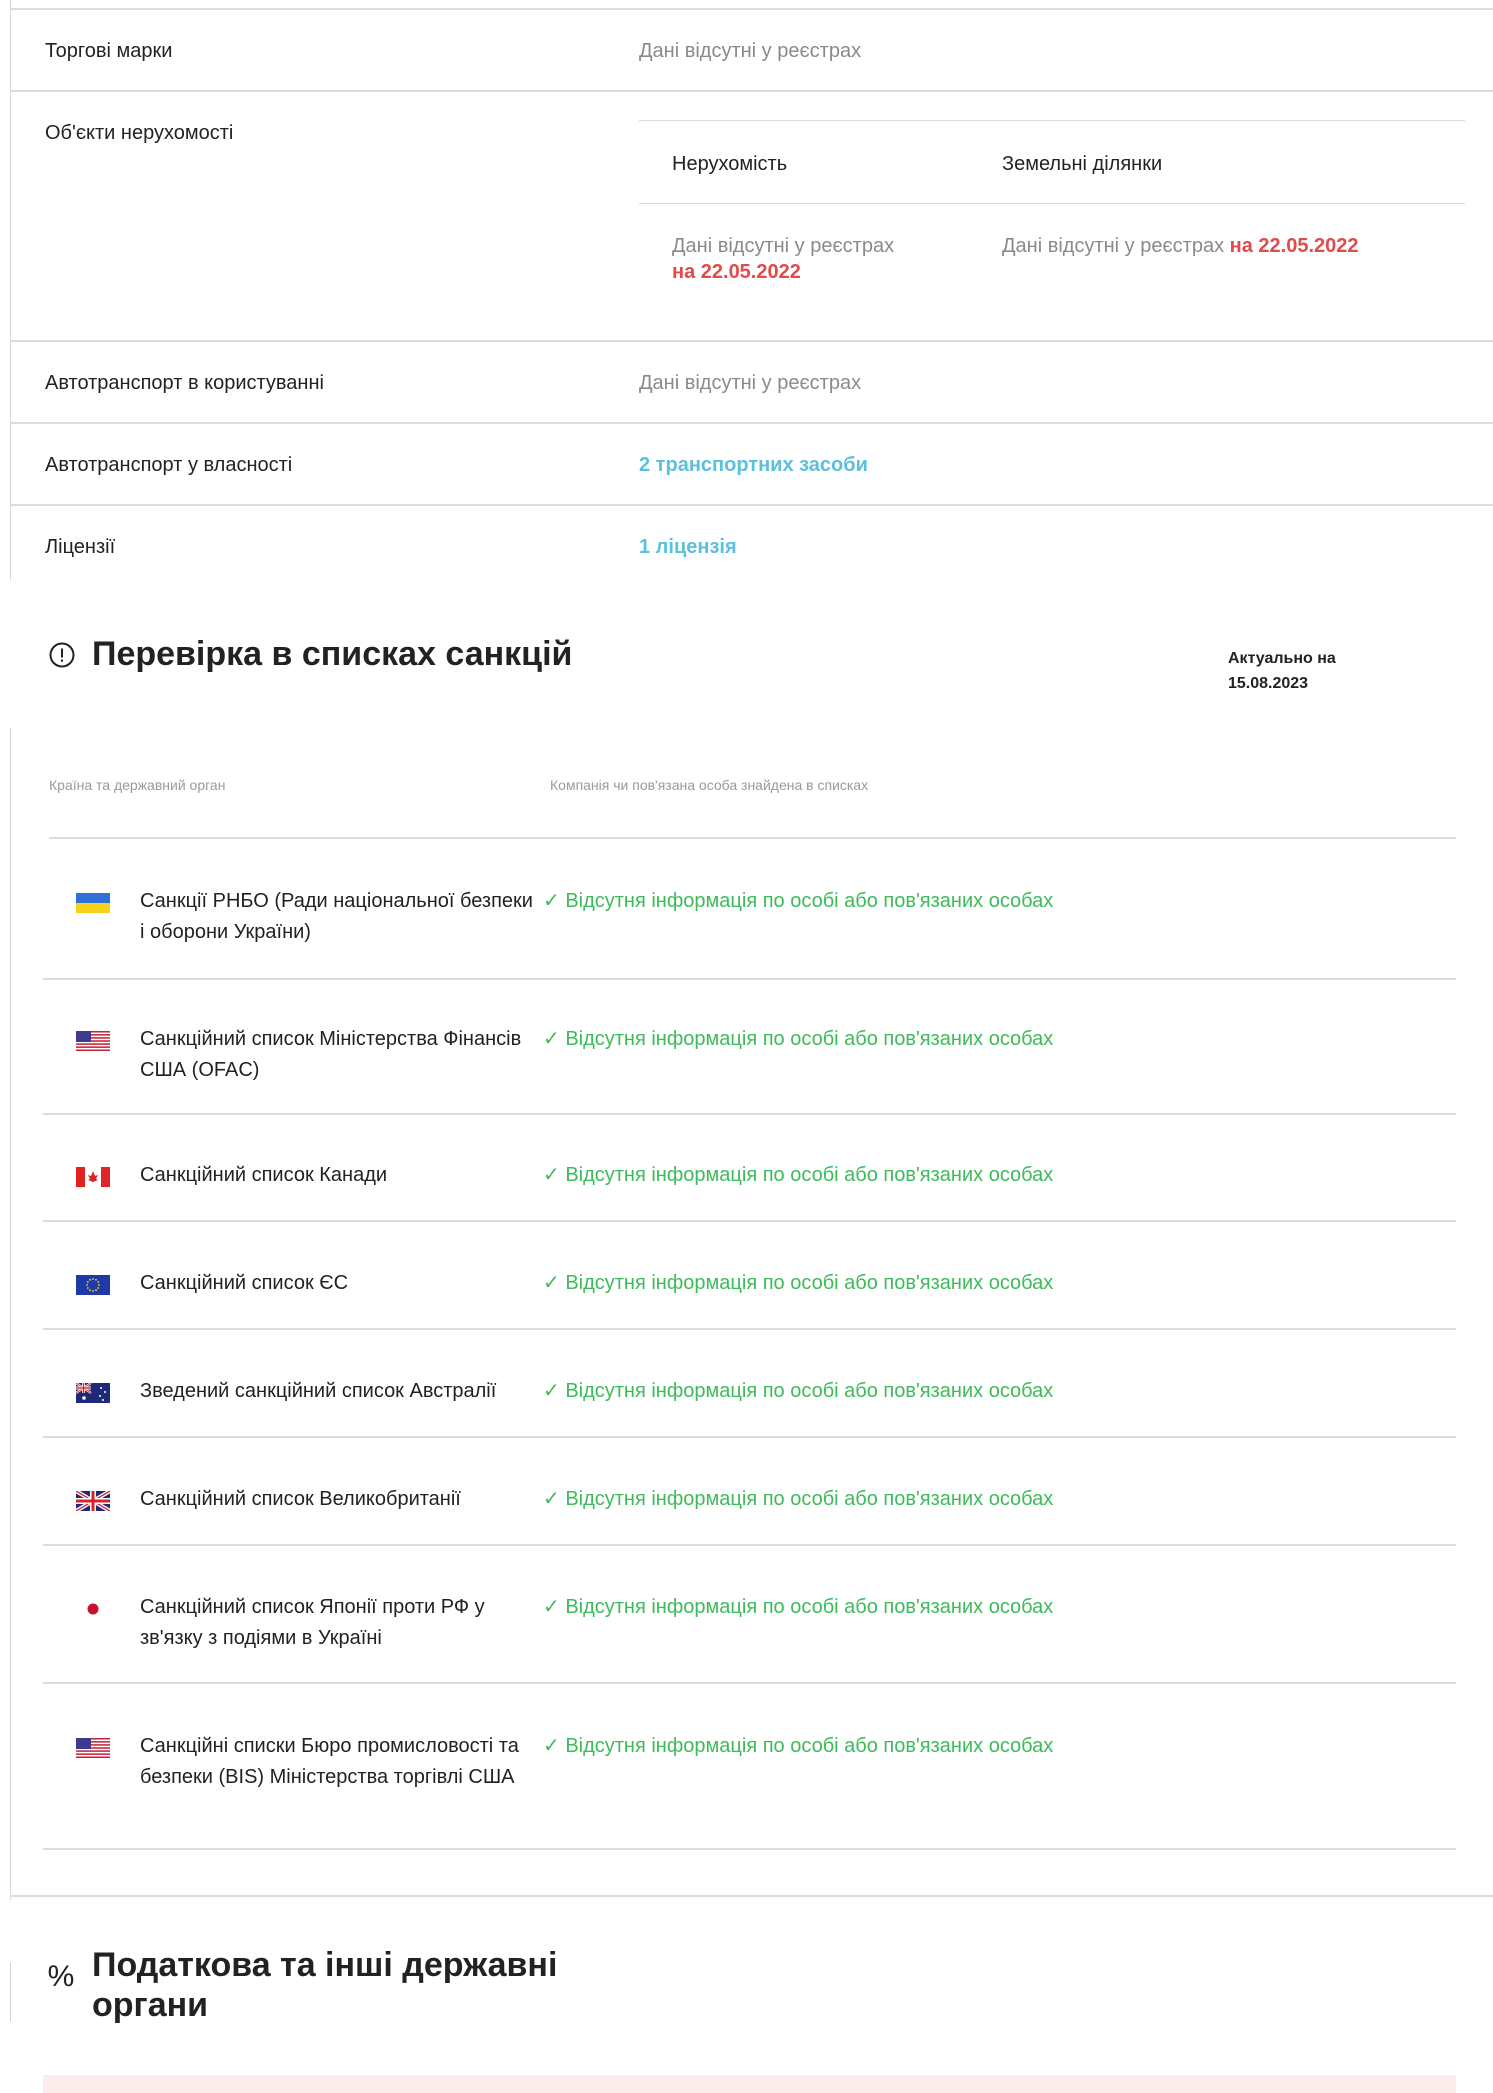 The height and width of the screenshot is (2093, 1493). Describe the element at coordinates (264, 1175) in the screenshot. I see `sanction-list-name: Санкційний список Канади` at that location.